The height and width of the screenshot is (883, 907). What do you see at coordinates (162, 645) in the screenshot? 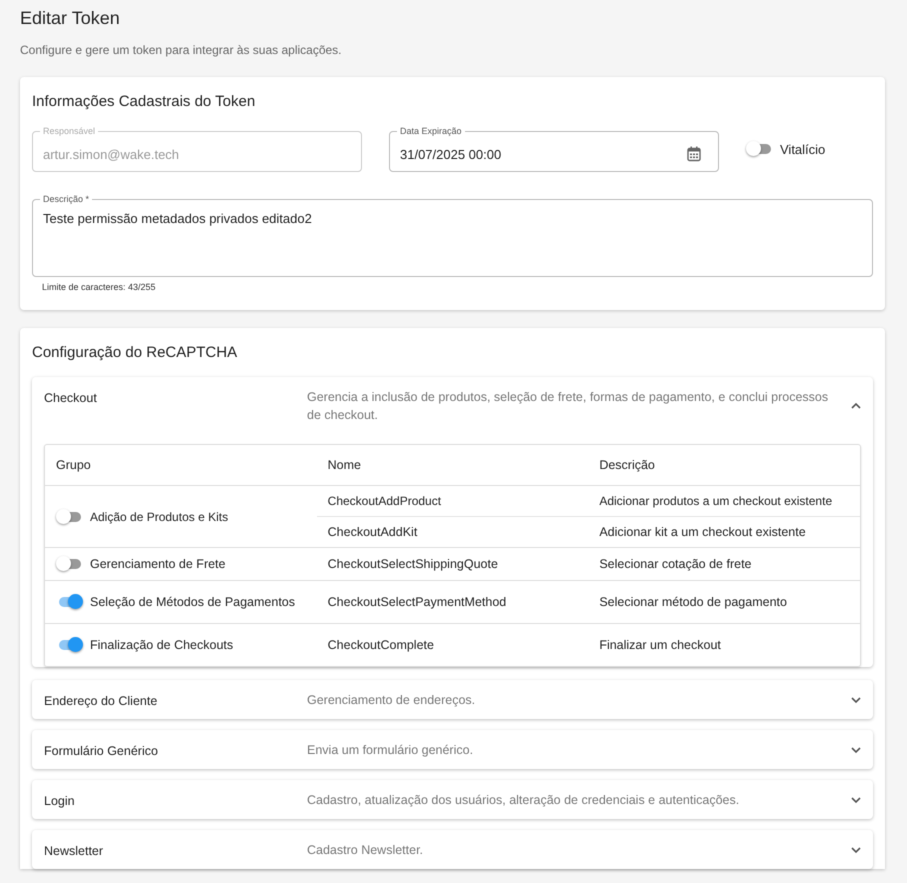
I see `group-name: Finalização de Checkouts` at bounding box center [162, 645].